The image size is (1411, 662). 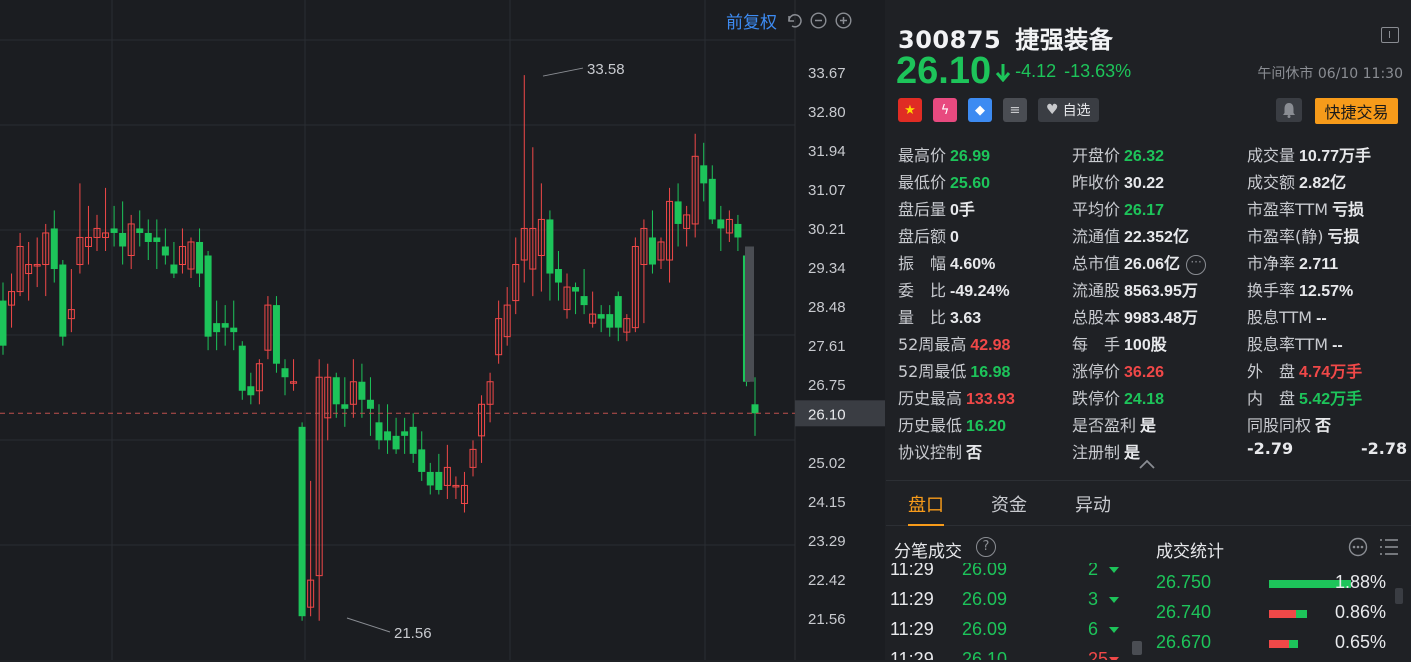 I want to click on document-icon: ≡, so click(x=1015, y=110).